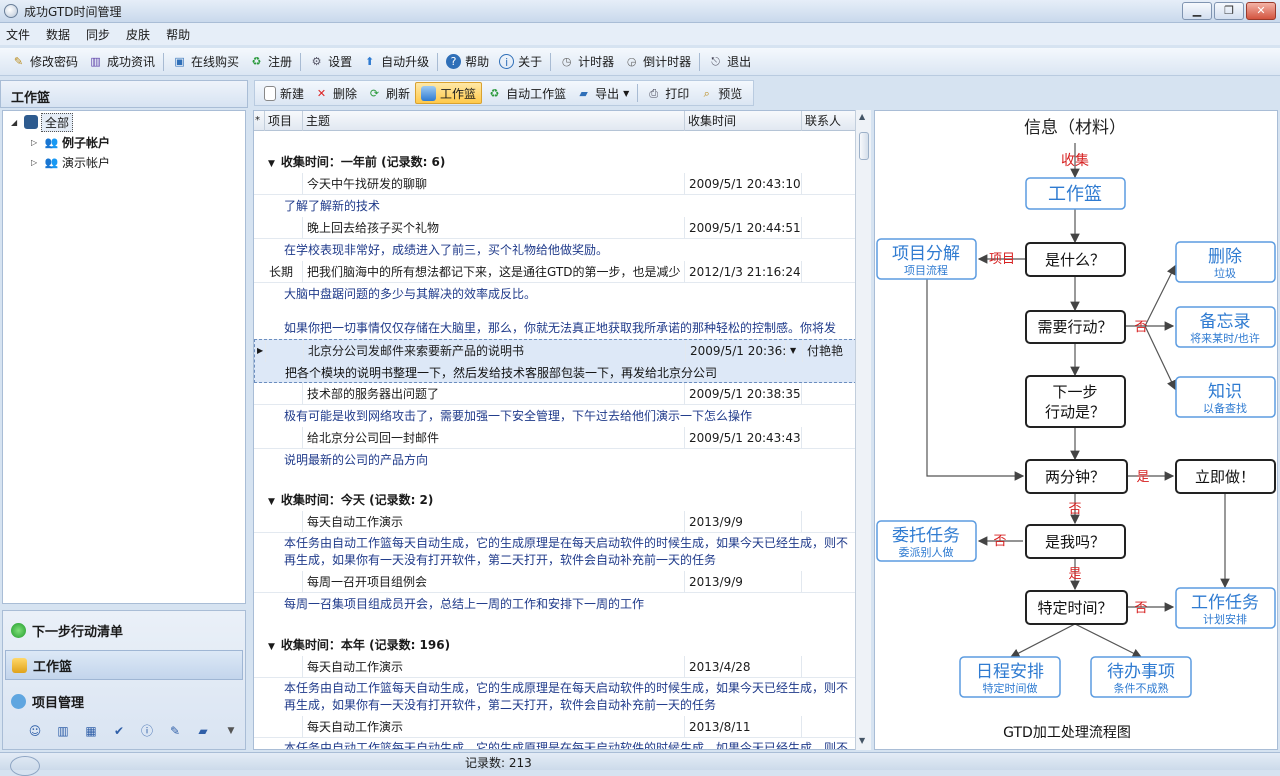  What do you see at coordinates (554, 394) in the screenshot?
I see `table-row: 技术部的服务器出问题了 2009/5/1 20:38:35` at bounding box center [554, 394].